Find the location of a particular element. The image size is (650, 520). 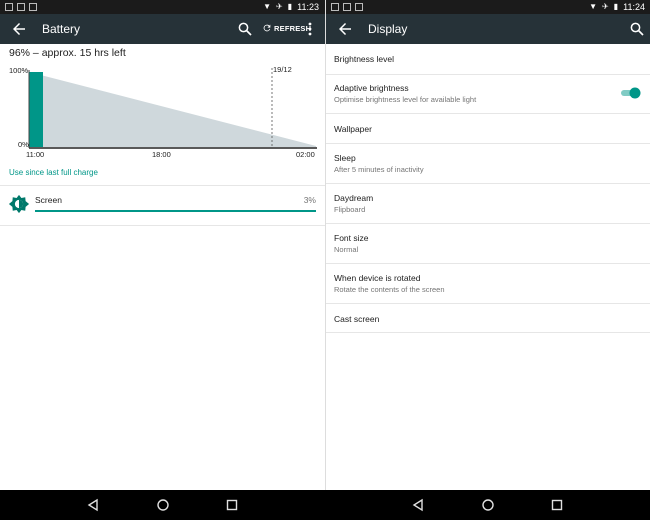

status-bar: ▼ ✈ ▮ 11:23 is located at coordinates (162, 7).